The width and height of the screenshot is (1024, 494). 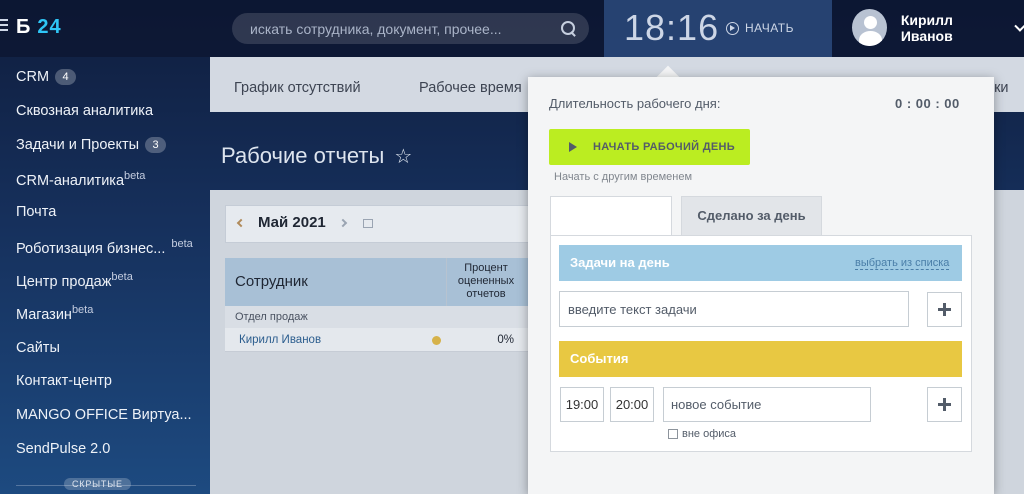 I want to click on event-title-input, so click(x=767, y=404).